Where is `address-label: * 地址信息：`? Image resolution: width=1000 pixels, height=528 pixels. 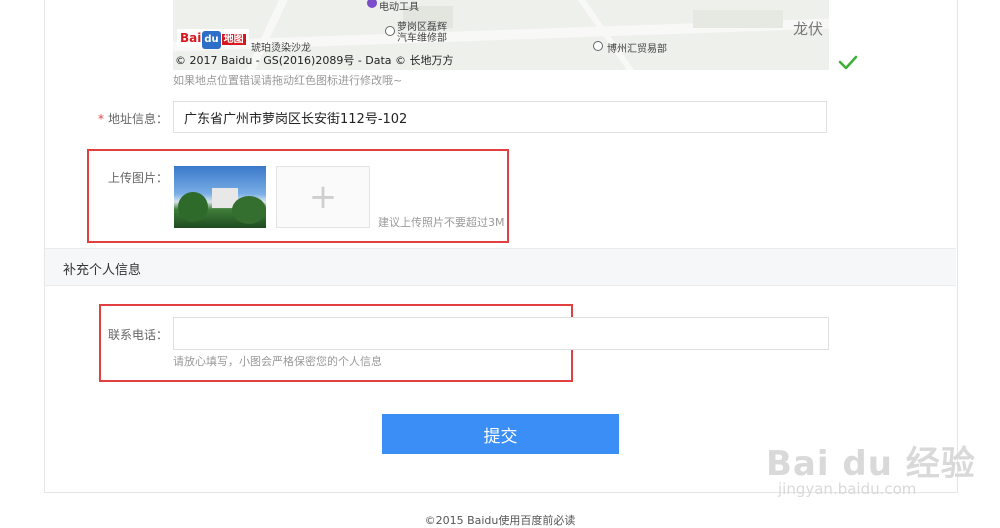
address-label: * 地址信息： is located at coordinates (132, 118).